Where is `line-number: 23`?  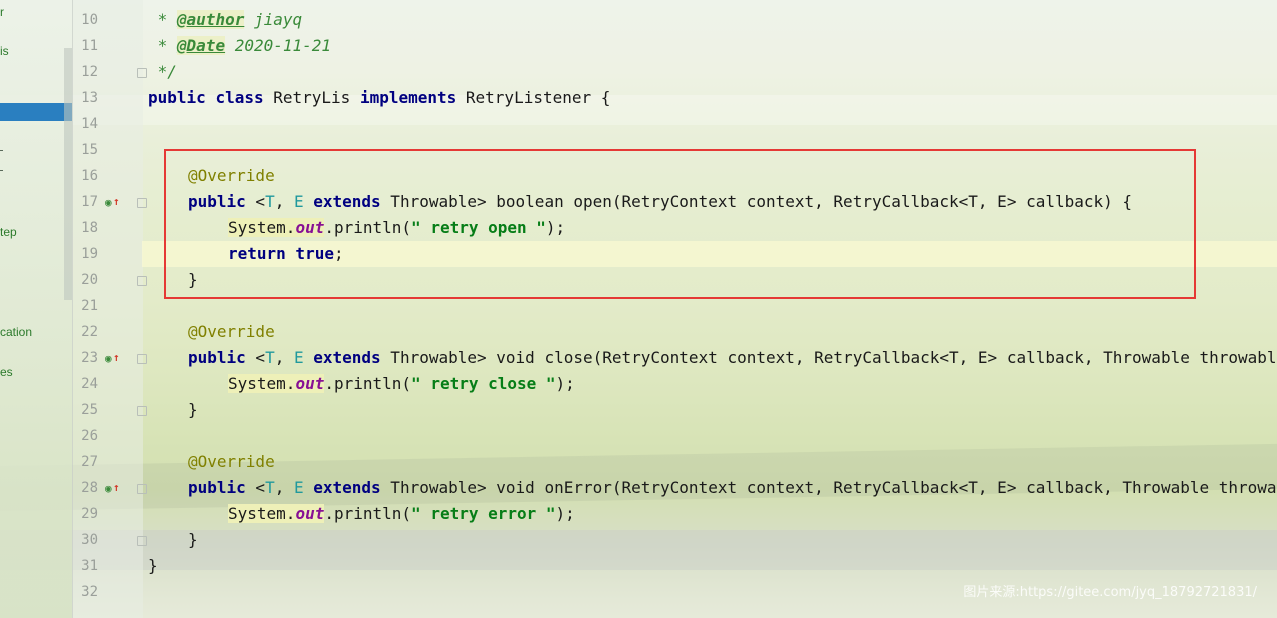 line-number: 23 is located at coordinates (89, 358).